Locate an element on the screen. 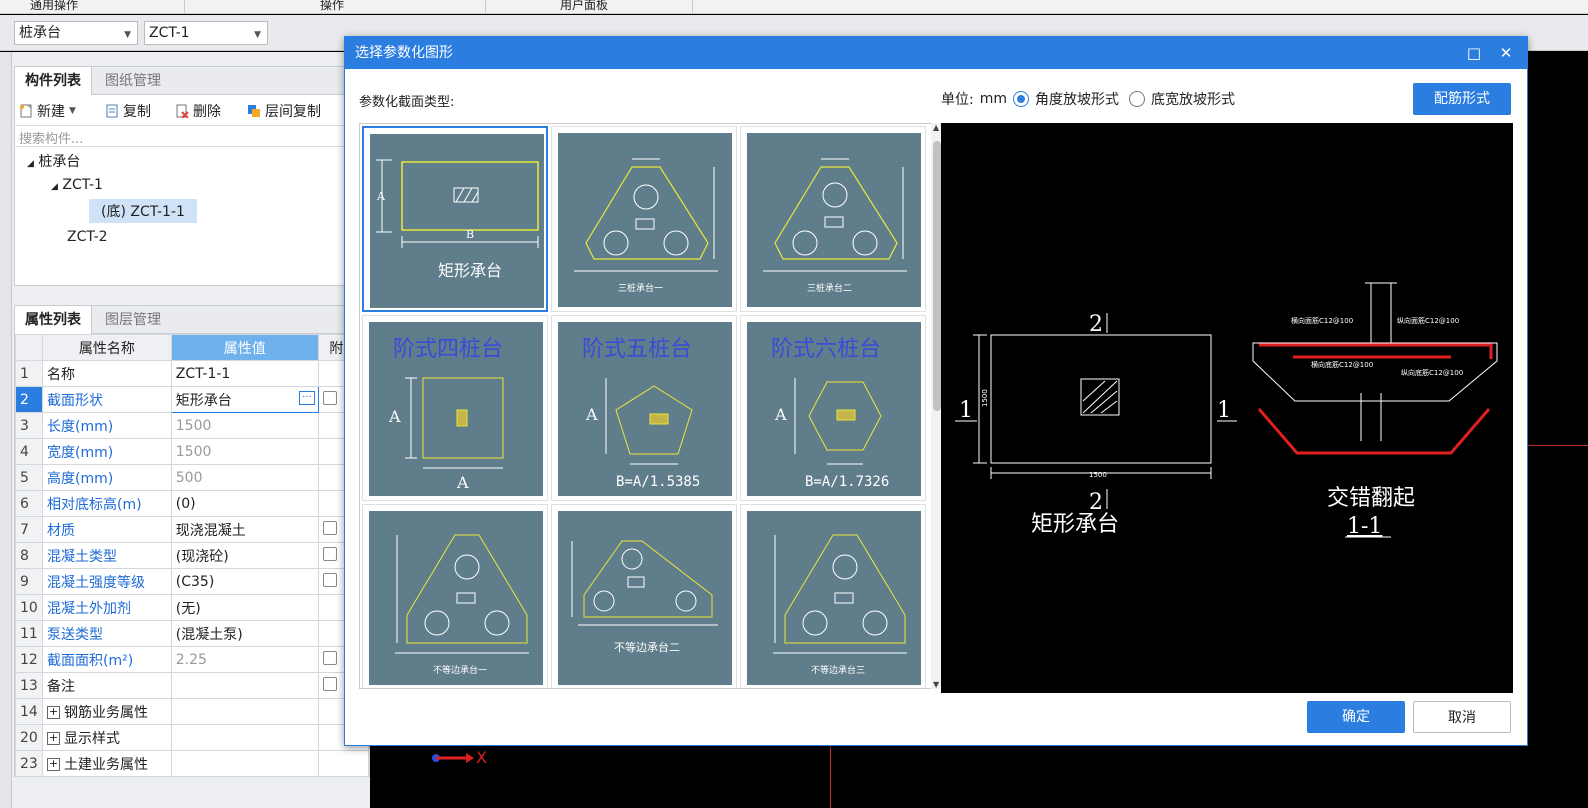  name-select: ZCT-1 ▼ is located at coordinates (206, 33).